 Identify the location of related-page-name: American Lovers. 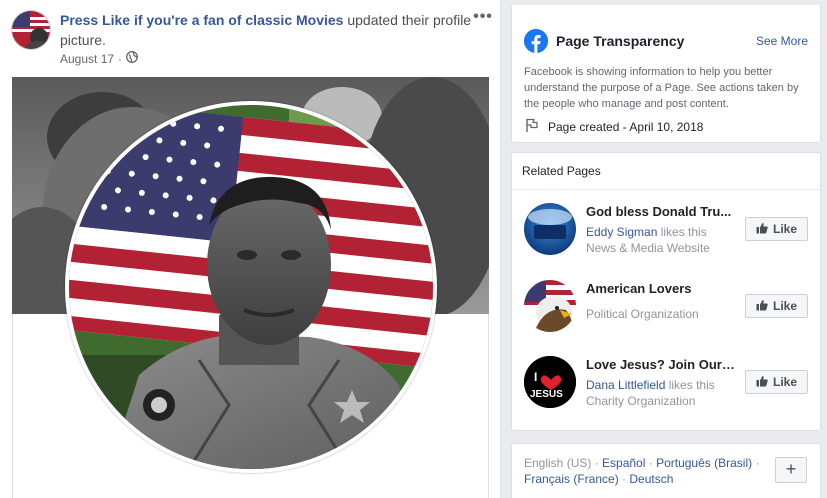
(661, 288).